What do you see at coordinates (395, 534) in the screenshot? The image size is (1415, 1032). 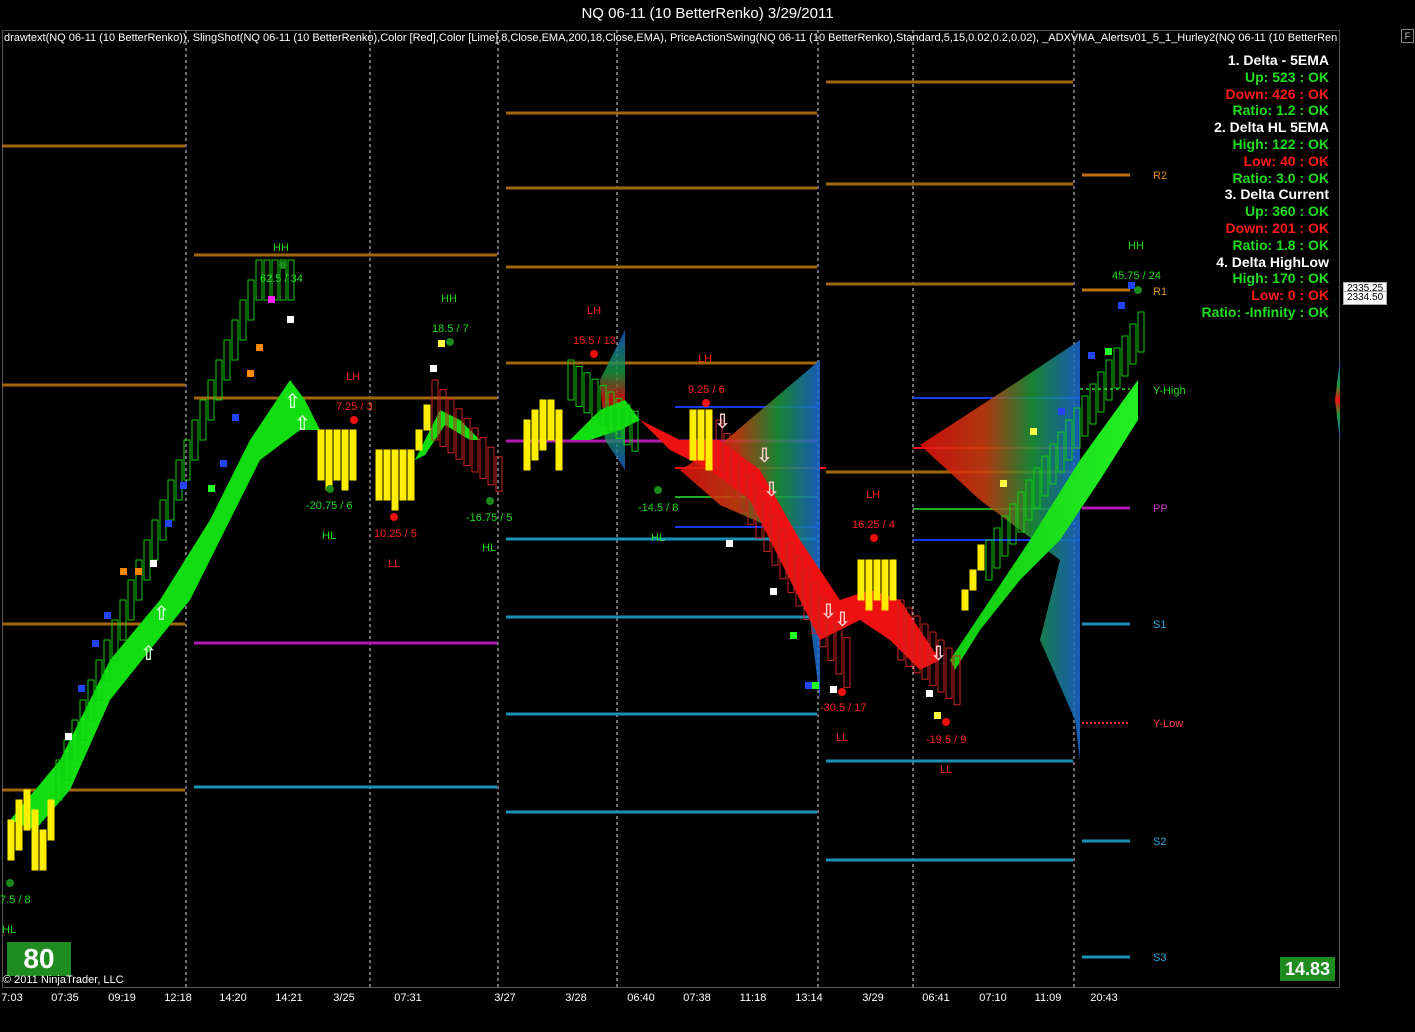 I see `swing-label: 10.25 / 5` at bounding box center [395, 534].